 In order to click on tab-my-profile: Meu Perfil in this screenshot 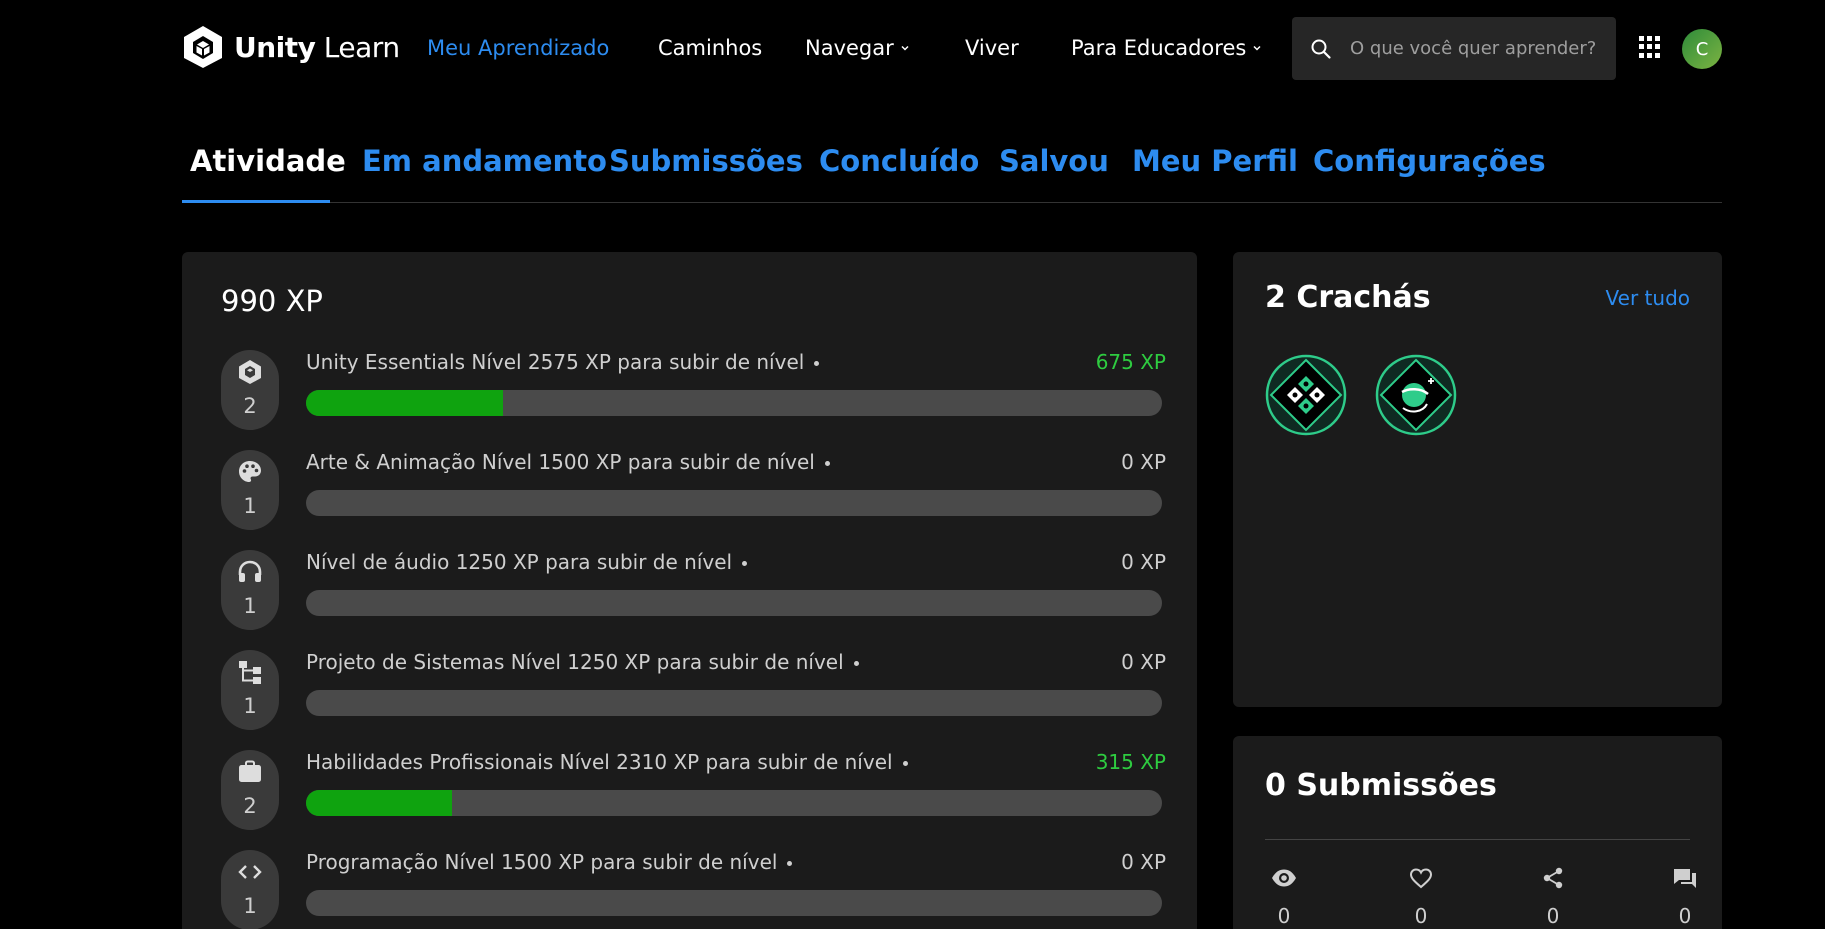, I will do `click(1215, 161)`.